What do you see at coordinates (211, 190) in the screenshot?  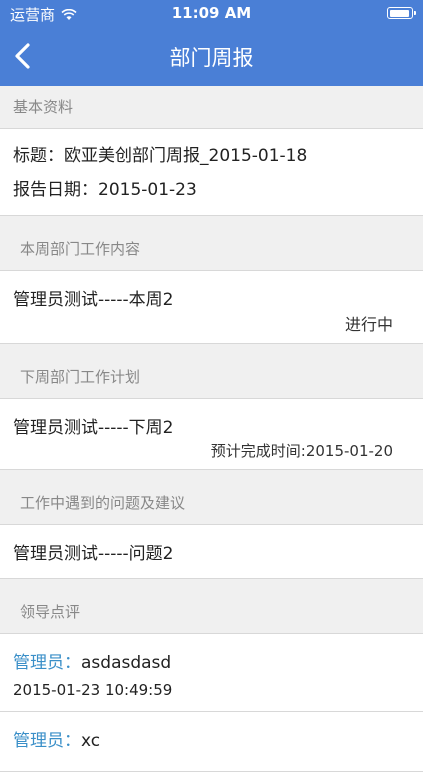 I see `report-date-row: 报告日期：2015-01-23` at bounding box center [211, 190].